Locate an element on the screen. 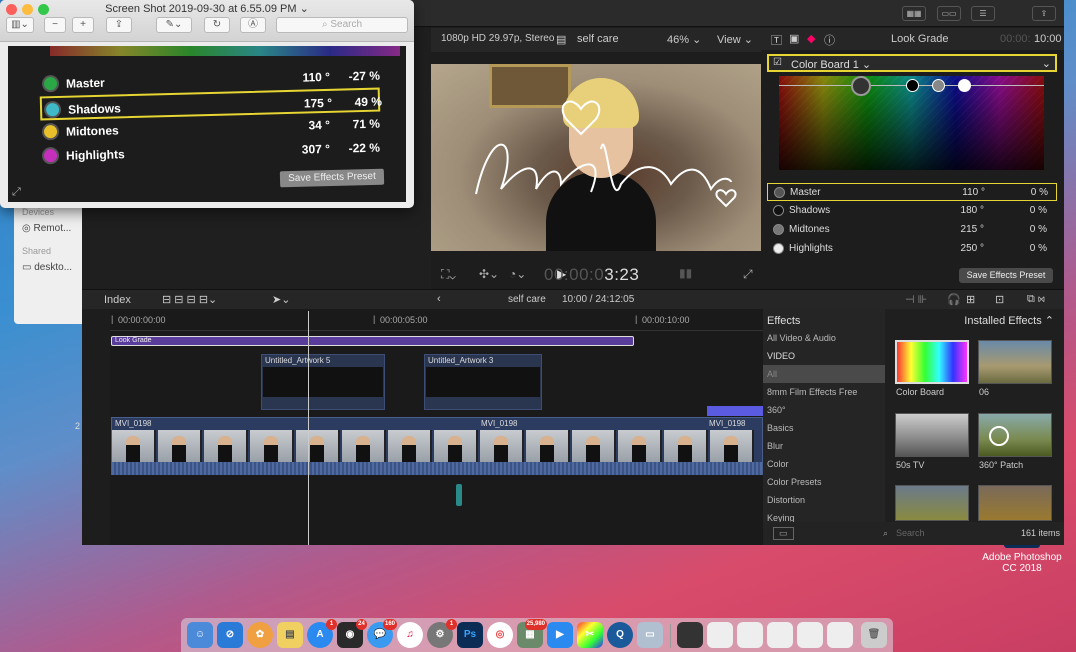 The image size is (1076, 652). final-cut-pro-icon: ✂ is located at coordinates (590, 635).